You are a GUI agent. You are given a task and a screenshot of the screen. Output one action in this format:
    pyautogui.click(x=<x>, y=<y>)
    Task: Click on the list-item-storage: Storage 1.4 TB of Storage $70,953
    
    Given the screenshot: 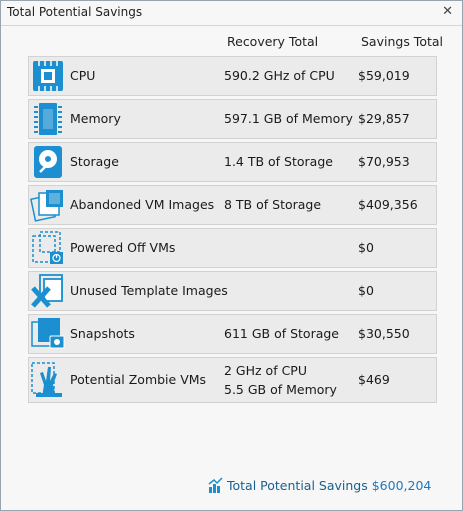 What is the action you would take?
    pyautogui.click(x=232, y=162)
    